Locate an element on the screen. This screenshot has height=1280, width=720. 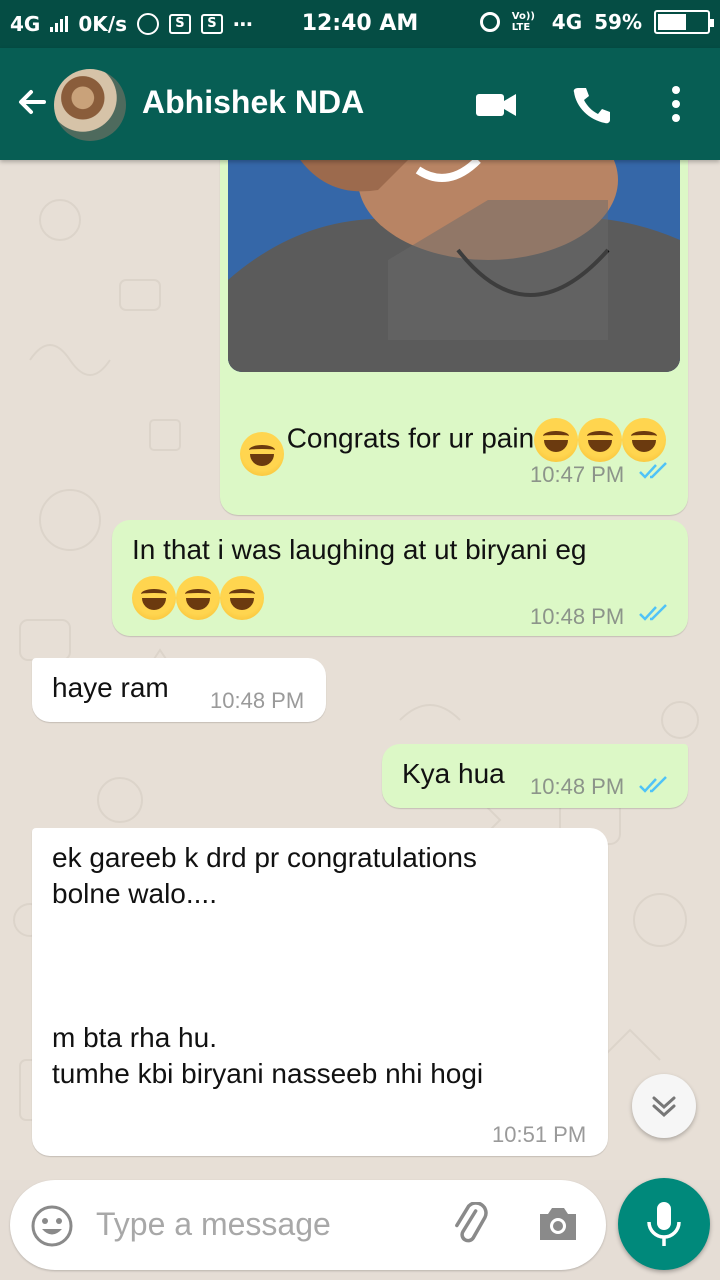
video-call-icon is located at coordinates (496, 104).